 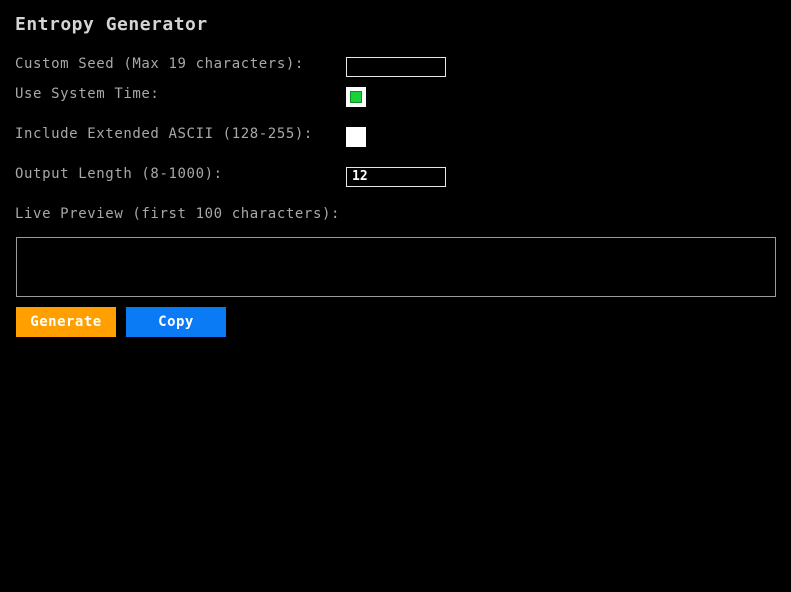 I want to click on app-title: Entropy Generator, so click(x=111, y=24).